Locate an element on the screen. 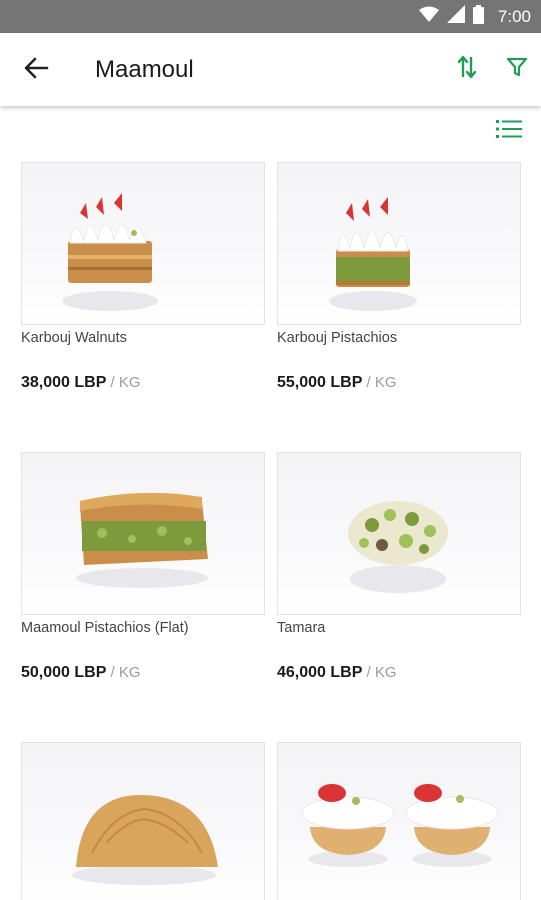  signal-icon is located at coordinates (455, 16).